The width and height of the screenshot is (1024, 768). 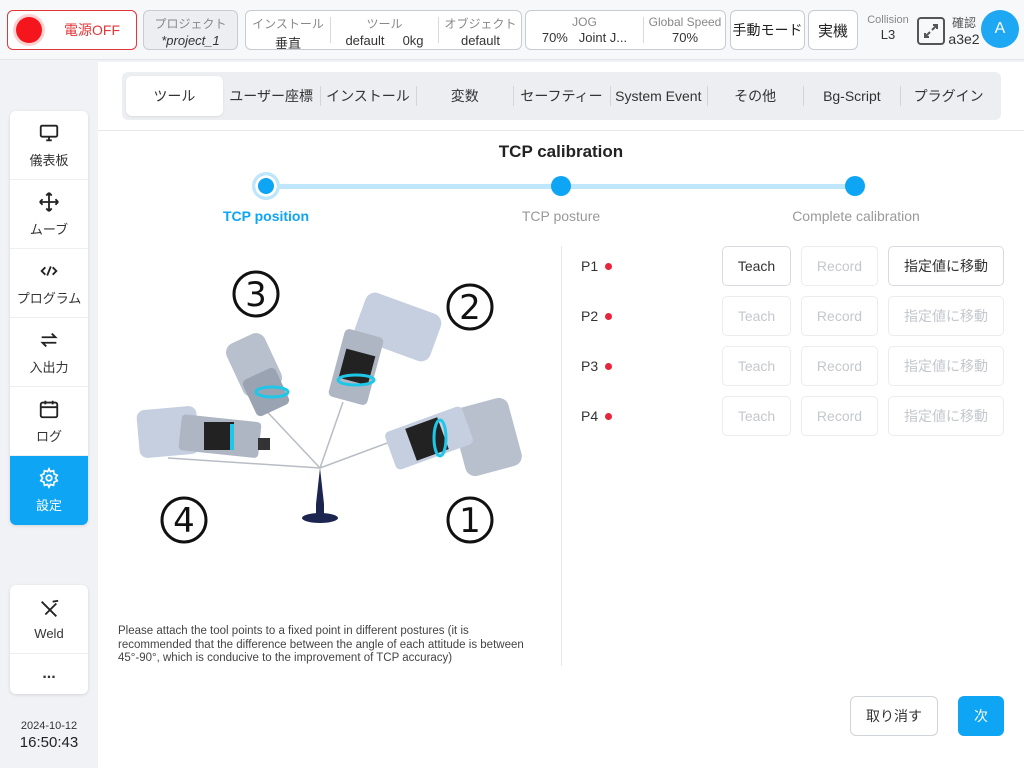 I want to click on fixed-point-pin, so click(x=320, y=495).